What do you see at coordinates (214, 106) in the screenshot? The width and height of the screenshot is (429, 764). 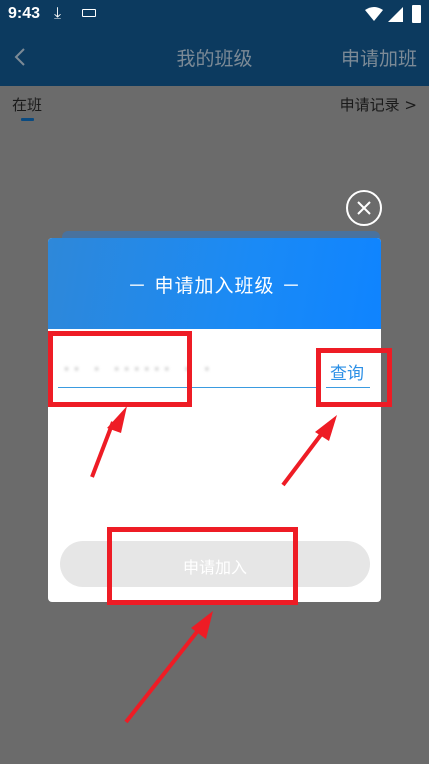 I see `tab-bar: 在班 申请记录 >` at bounding box center [214, 106].